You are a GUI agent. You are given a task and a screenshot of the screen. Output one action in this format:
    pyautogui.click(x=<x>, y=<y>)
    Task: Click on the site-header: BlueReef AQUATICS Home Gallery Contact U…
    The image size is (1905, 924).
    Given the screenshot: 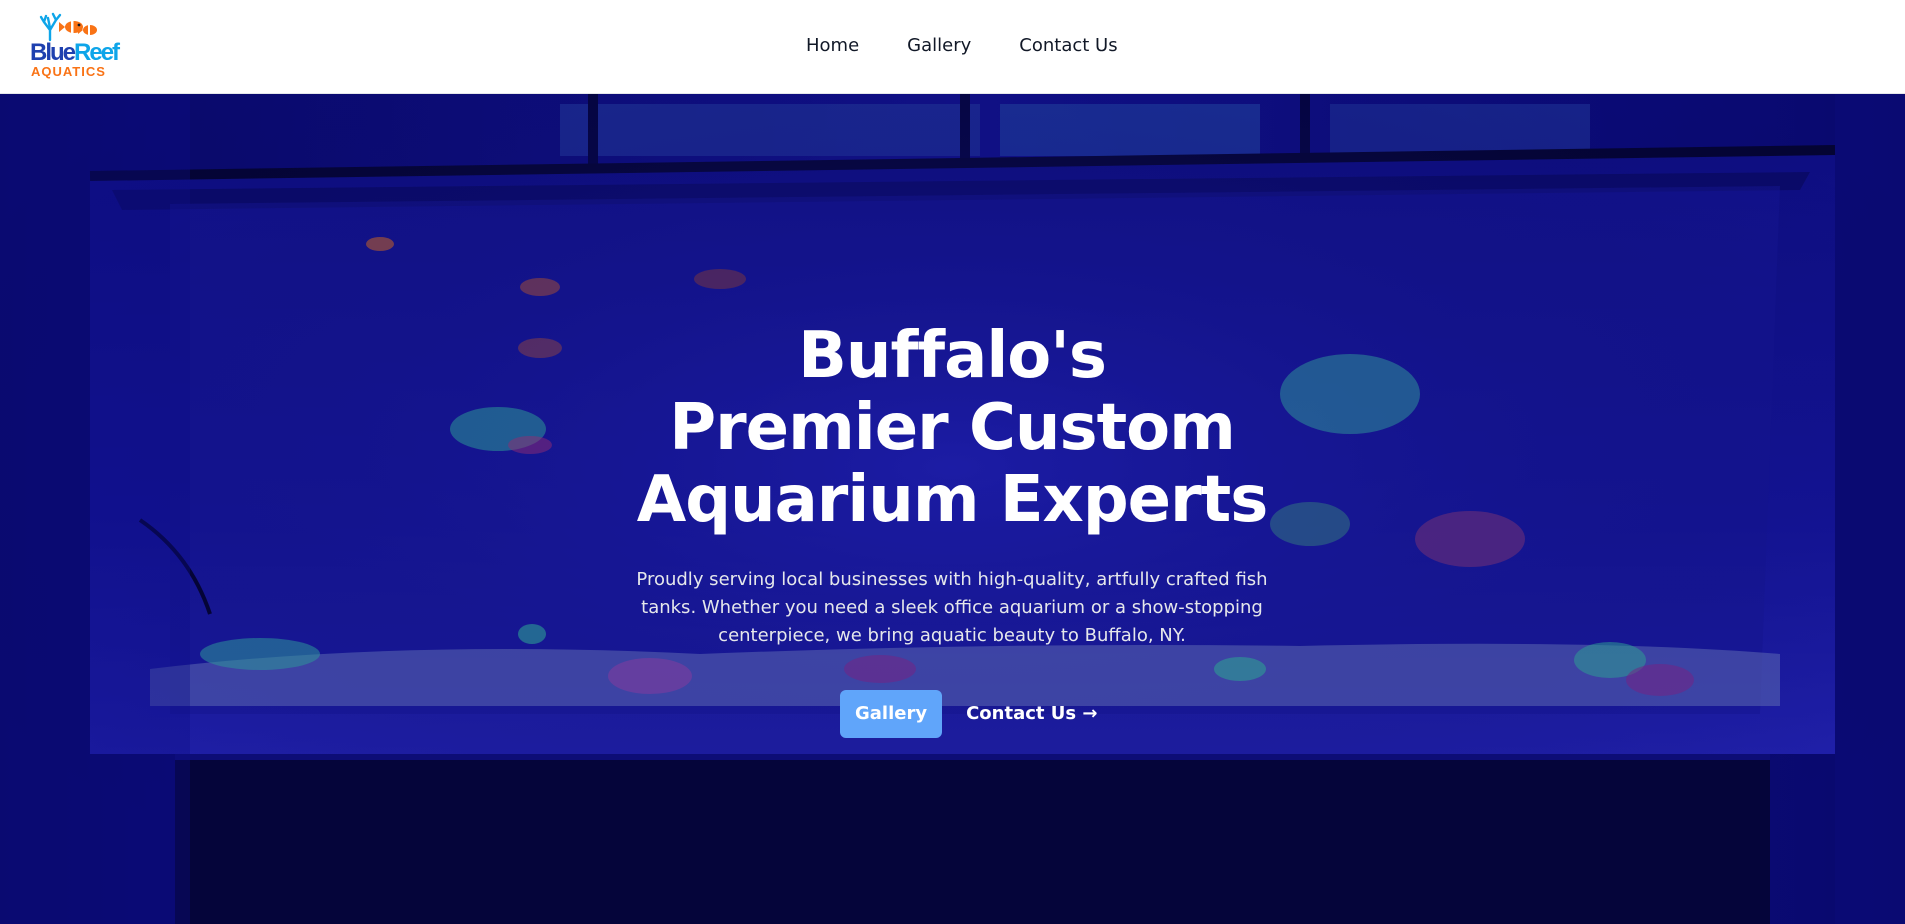 What is the action you would take?
    pyautogui.click(x=952, y=47)
    